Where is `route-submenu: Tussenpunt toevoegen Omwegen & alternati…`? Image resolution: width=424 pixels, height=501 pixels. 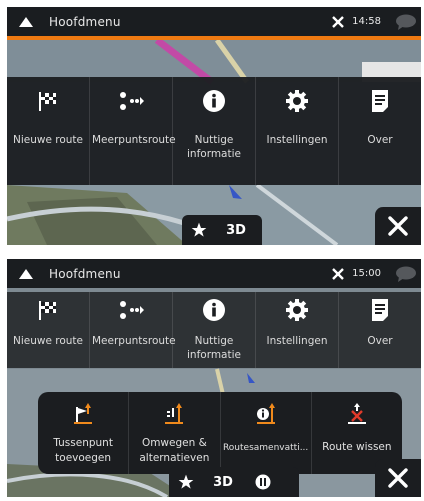 route-submenu: Tussenpunt toevoegen Omwegen & alternati… is located at coordinates (220, 433).